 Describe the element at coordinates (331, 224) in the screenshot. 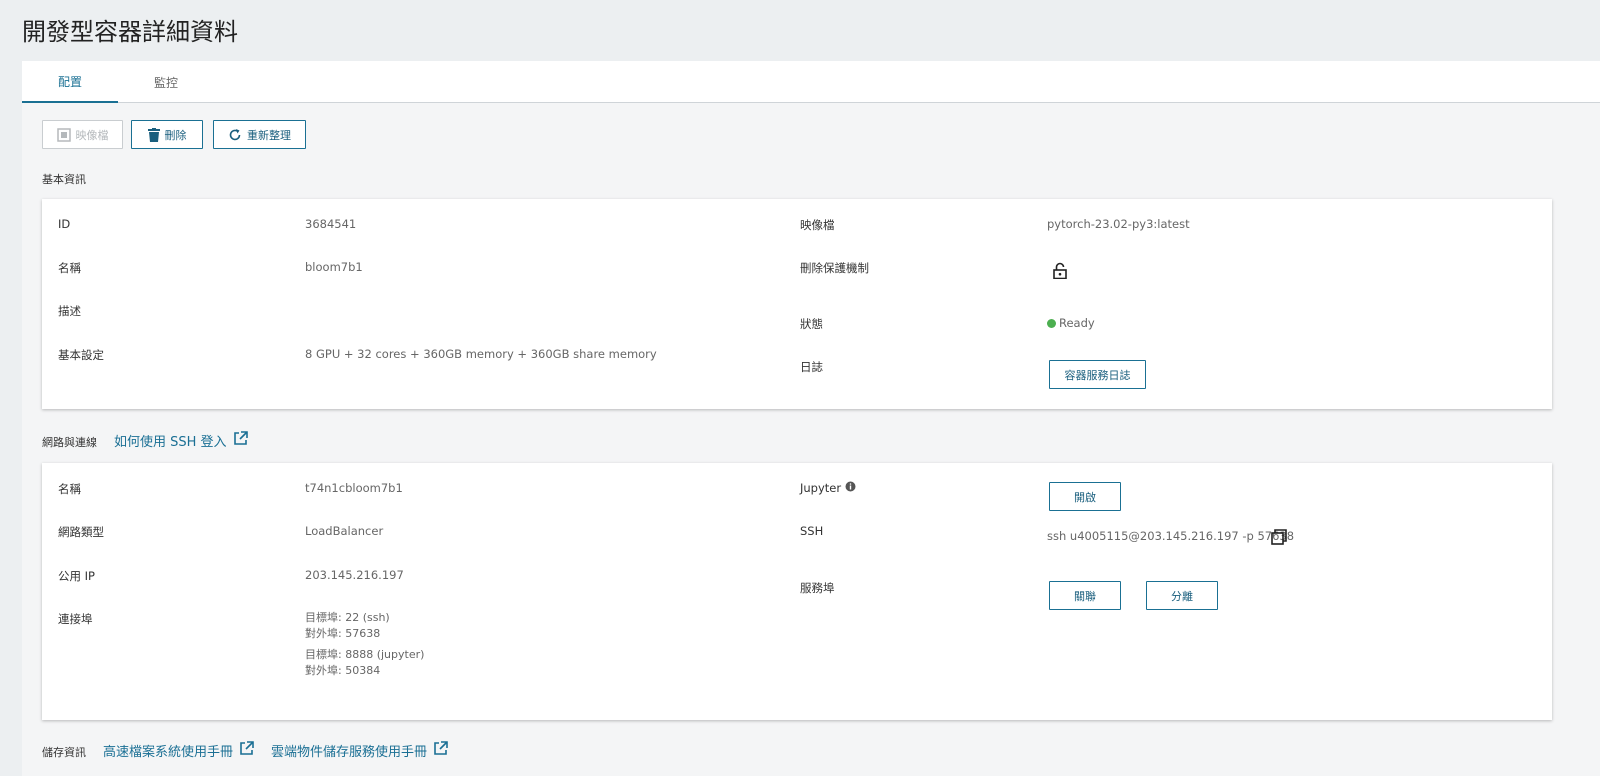

I see `id-value: 3684541` at that location.